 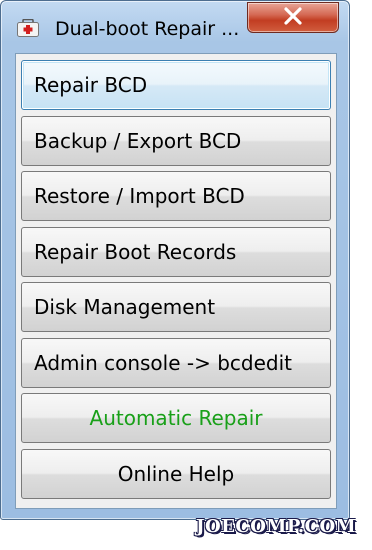 What do you see at coordinates (276, 526) in the screenshot?
I see `watermark-text: JOECOMP.COM` at bounding box center [276, 526].